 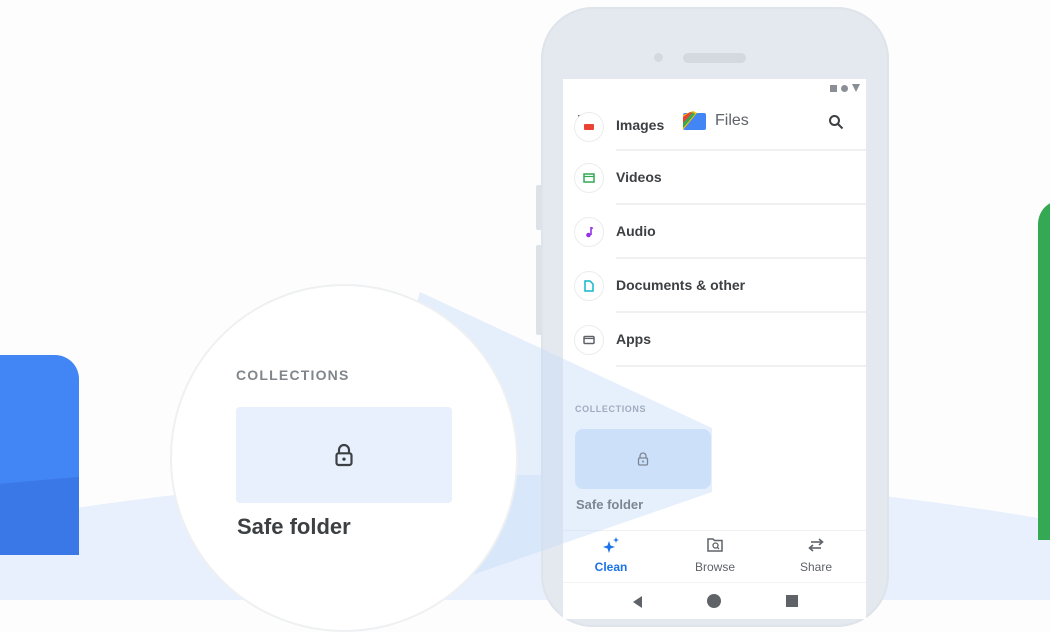 What do you see at coordinates (611, 567) in the screenshot?
I see `nav-label: Clean` at bounding box center [611, 567].